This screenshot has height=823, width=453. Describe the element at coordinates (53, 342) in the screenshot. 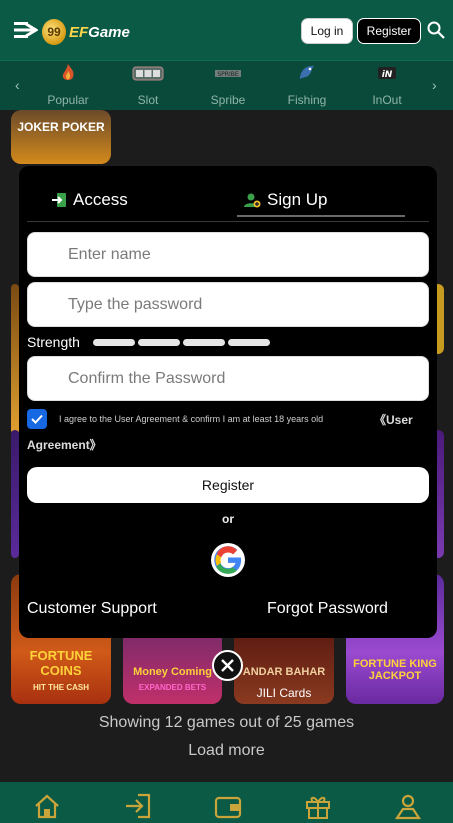

I see `strength-label: Strength` at that location.